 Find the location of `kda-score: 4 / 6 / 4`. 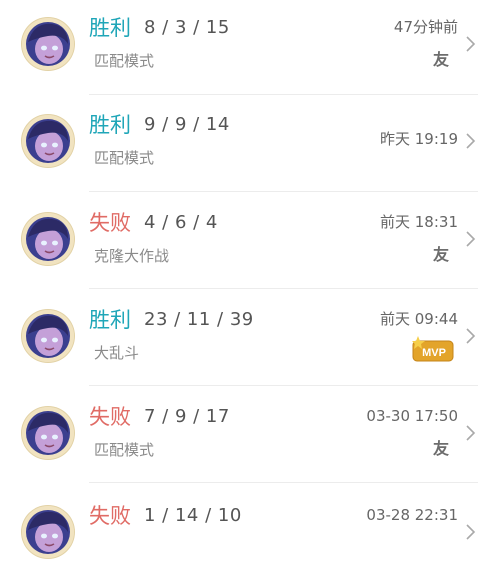

kda-score: 4 / 6 / 4 is located at coordinates (181, 222).